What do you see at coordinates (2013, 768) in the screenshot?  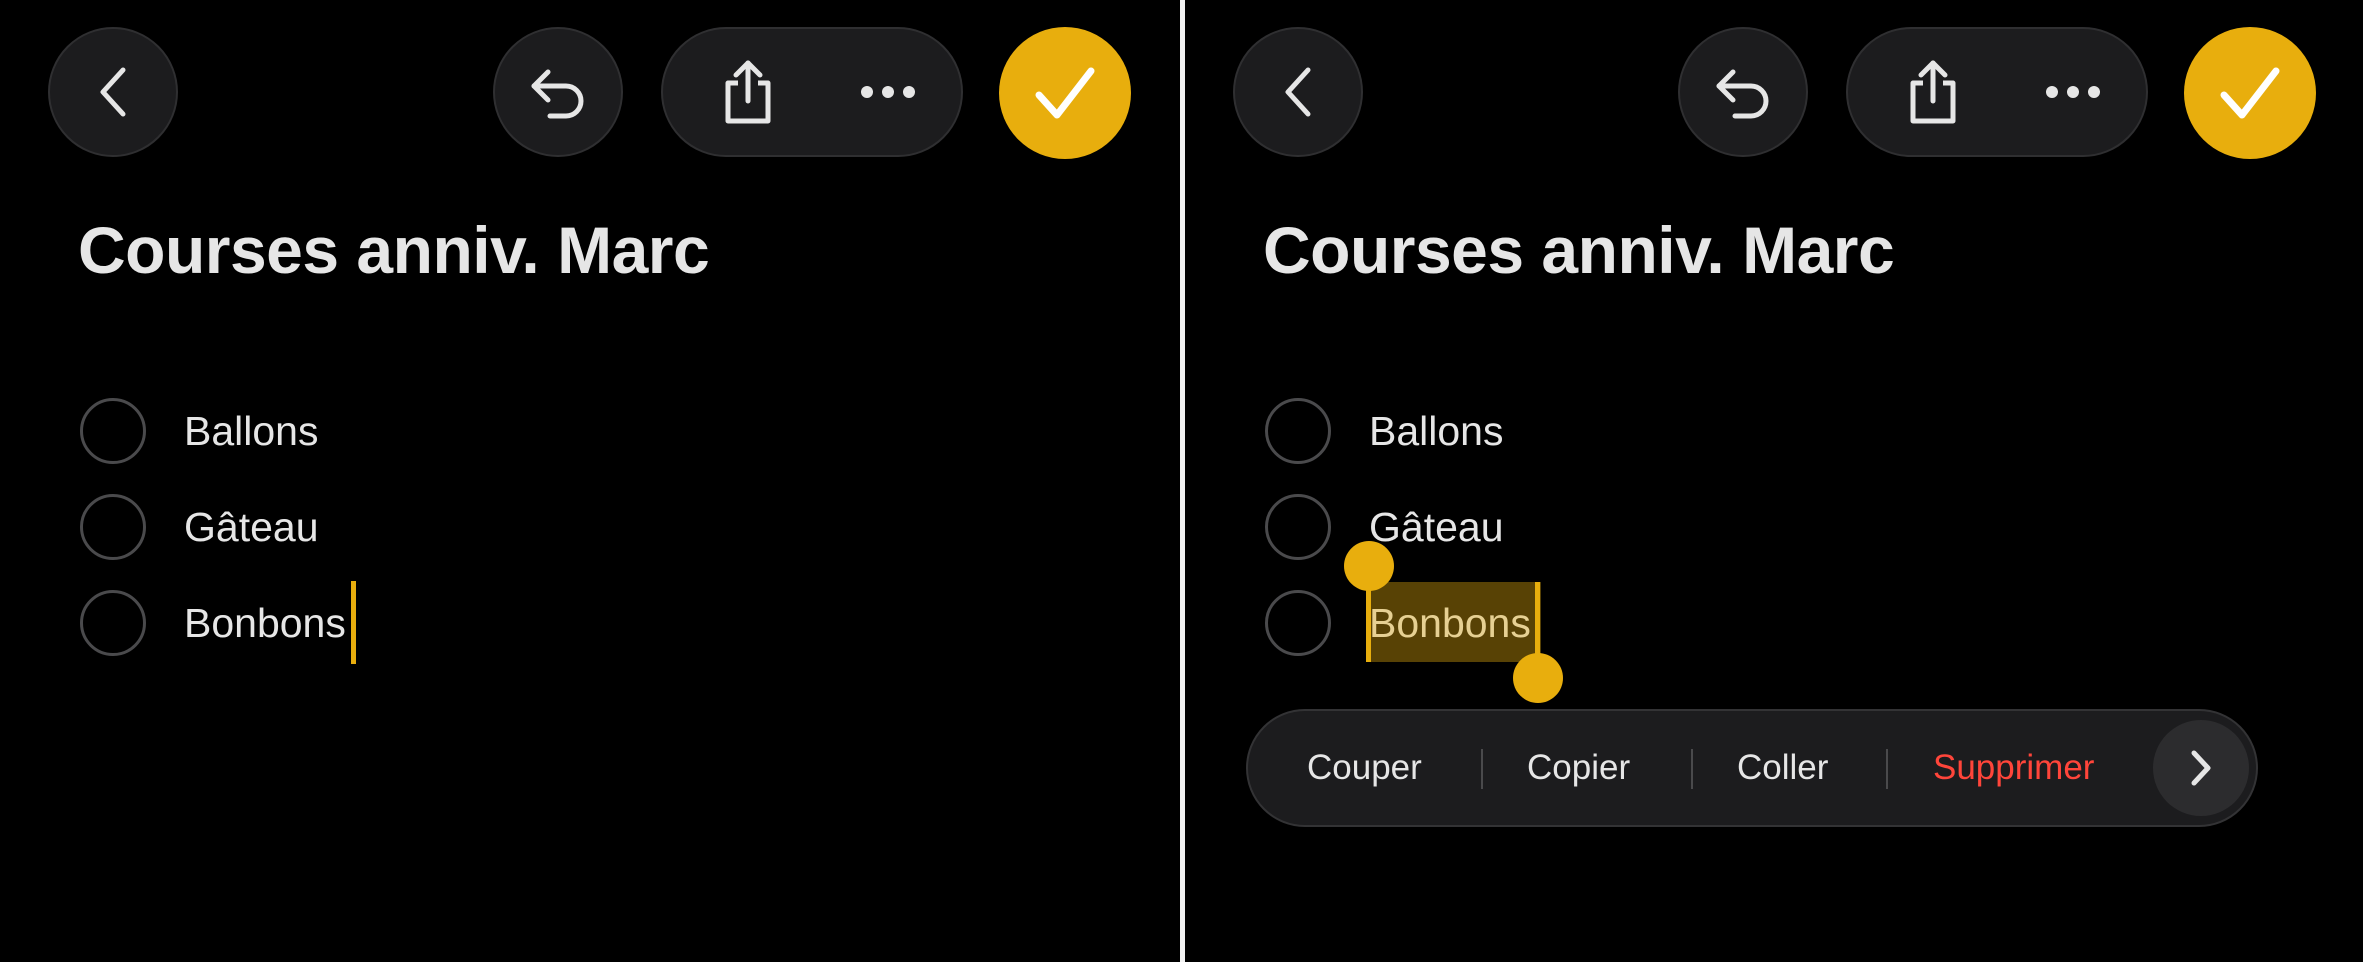 I see `delete-menu-item: Supprimer` at bounding box center [2013, 768].